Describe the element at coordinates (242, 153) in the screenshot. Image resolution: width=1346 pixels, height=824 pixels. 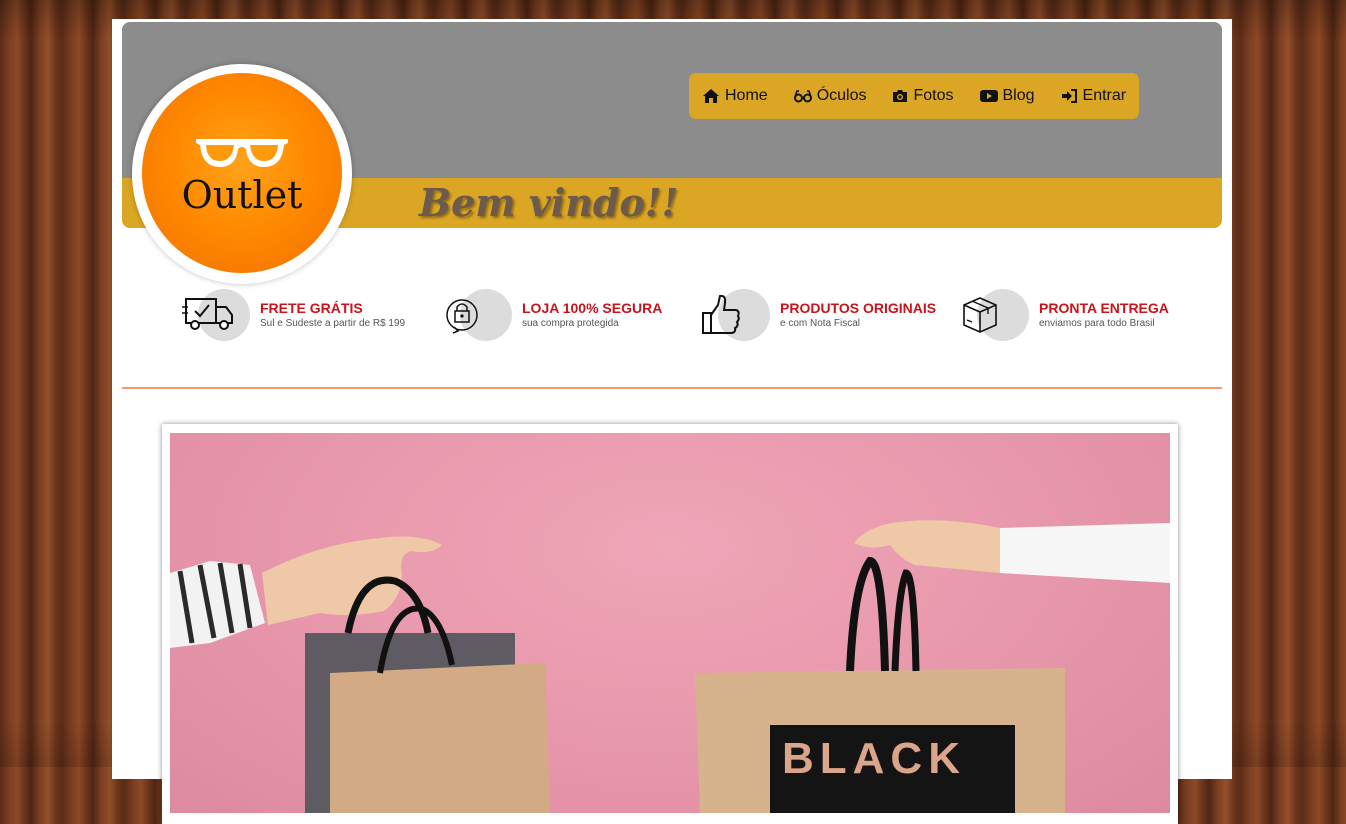
I see `glasses-logo-icon` at that location.